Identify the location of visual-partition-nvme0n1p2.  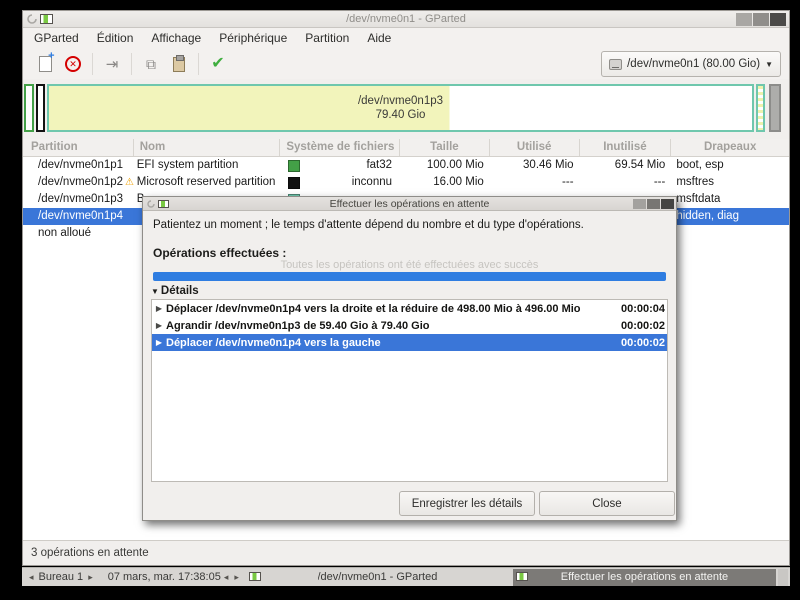
(40, 108).